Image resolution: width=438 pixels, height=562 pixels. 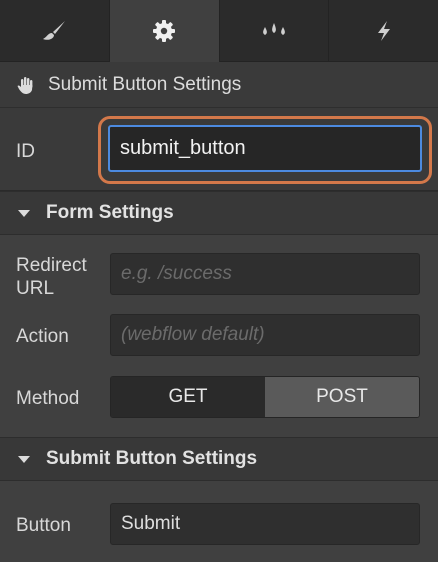 I want to click on action-input, so click(x=265, y=335).